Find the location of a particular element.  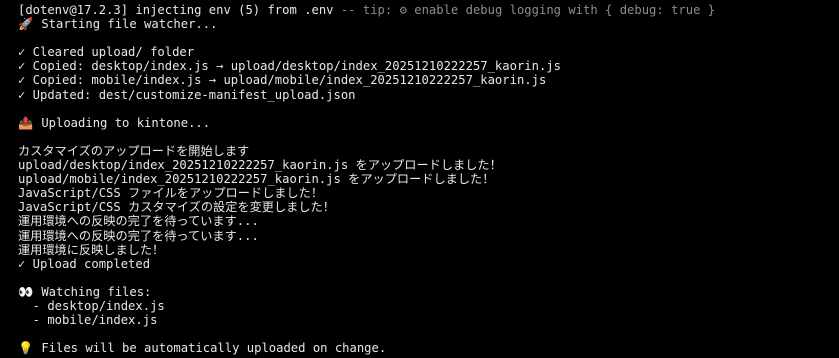

eyes-icon: 👀 is located at coordinates (26, 291).